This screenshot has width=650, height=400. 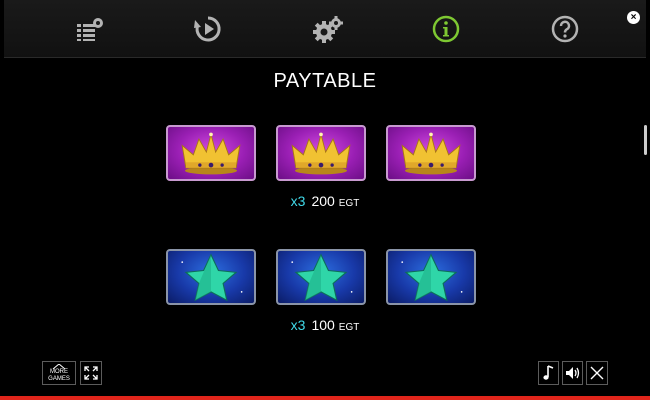 I want to click on star-amount: 100, so click(x=323, y=325).